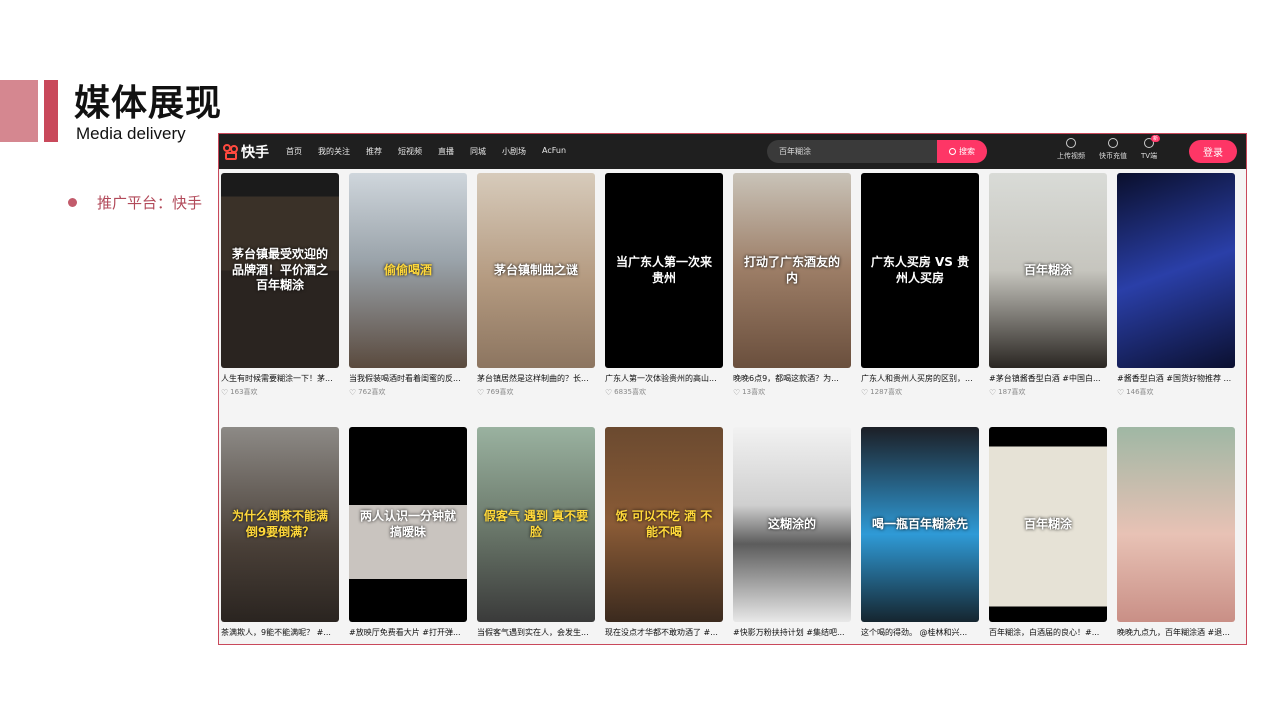  I want to click on logo-text: 快手, so click(255, 152).